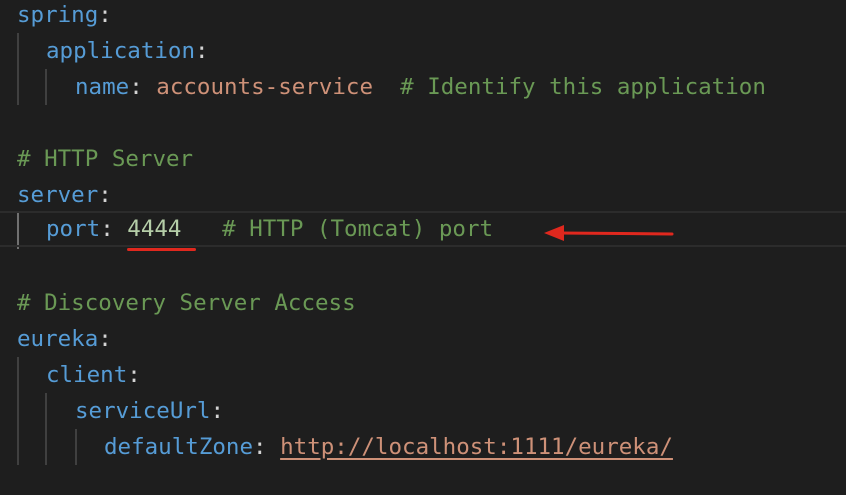 This screenshot has width=846, height=495. I want to click on url-link: http://localhost:1111/eureka/, so click(476, 447).